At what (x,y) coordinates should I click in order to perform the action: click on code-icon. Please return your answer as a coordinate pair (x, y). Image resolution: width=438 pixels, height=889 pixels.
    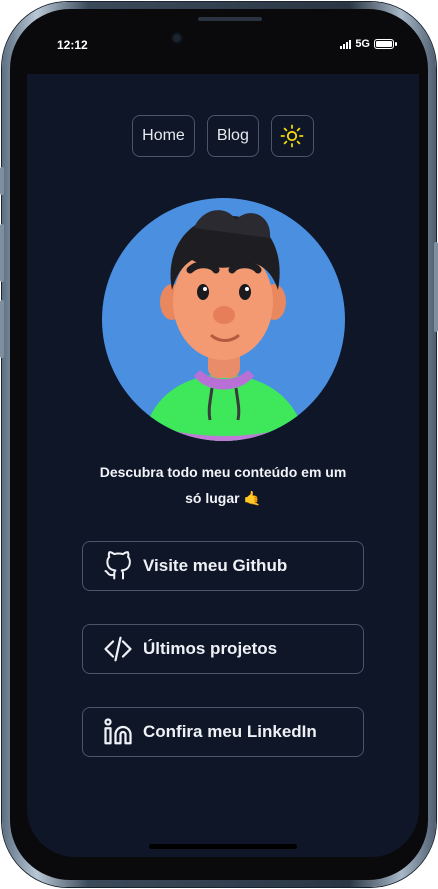
    Looking at the image, I should click on (118, 649).